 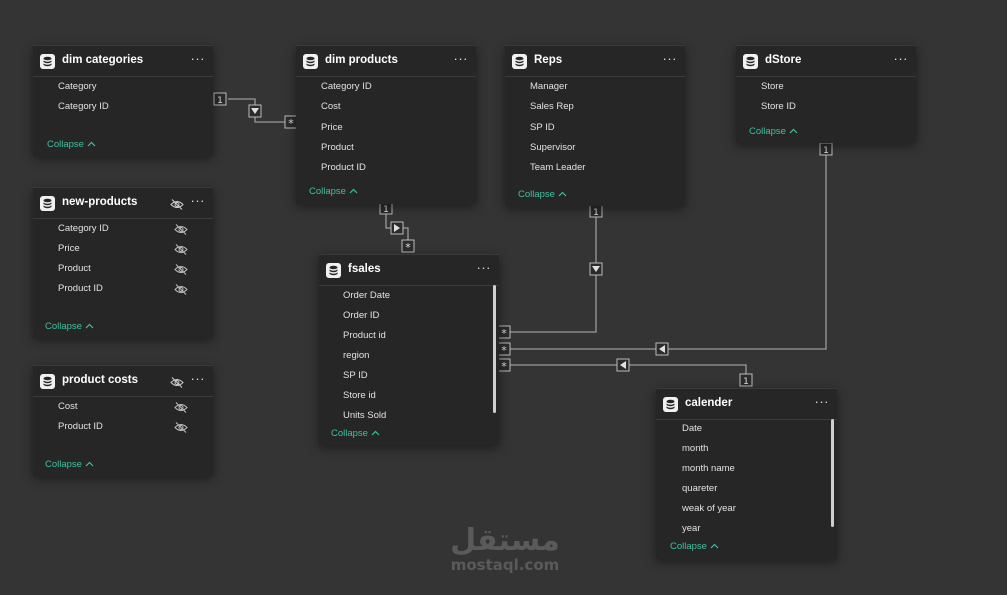 What do you see at coordinates (558, 167) in the screenshot?
I see `field-name: Team Leader` at bounding box center [558, 167].